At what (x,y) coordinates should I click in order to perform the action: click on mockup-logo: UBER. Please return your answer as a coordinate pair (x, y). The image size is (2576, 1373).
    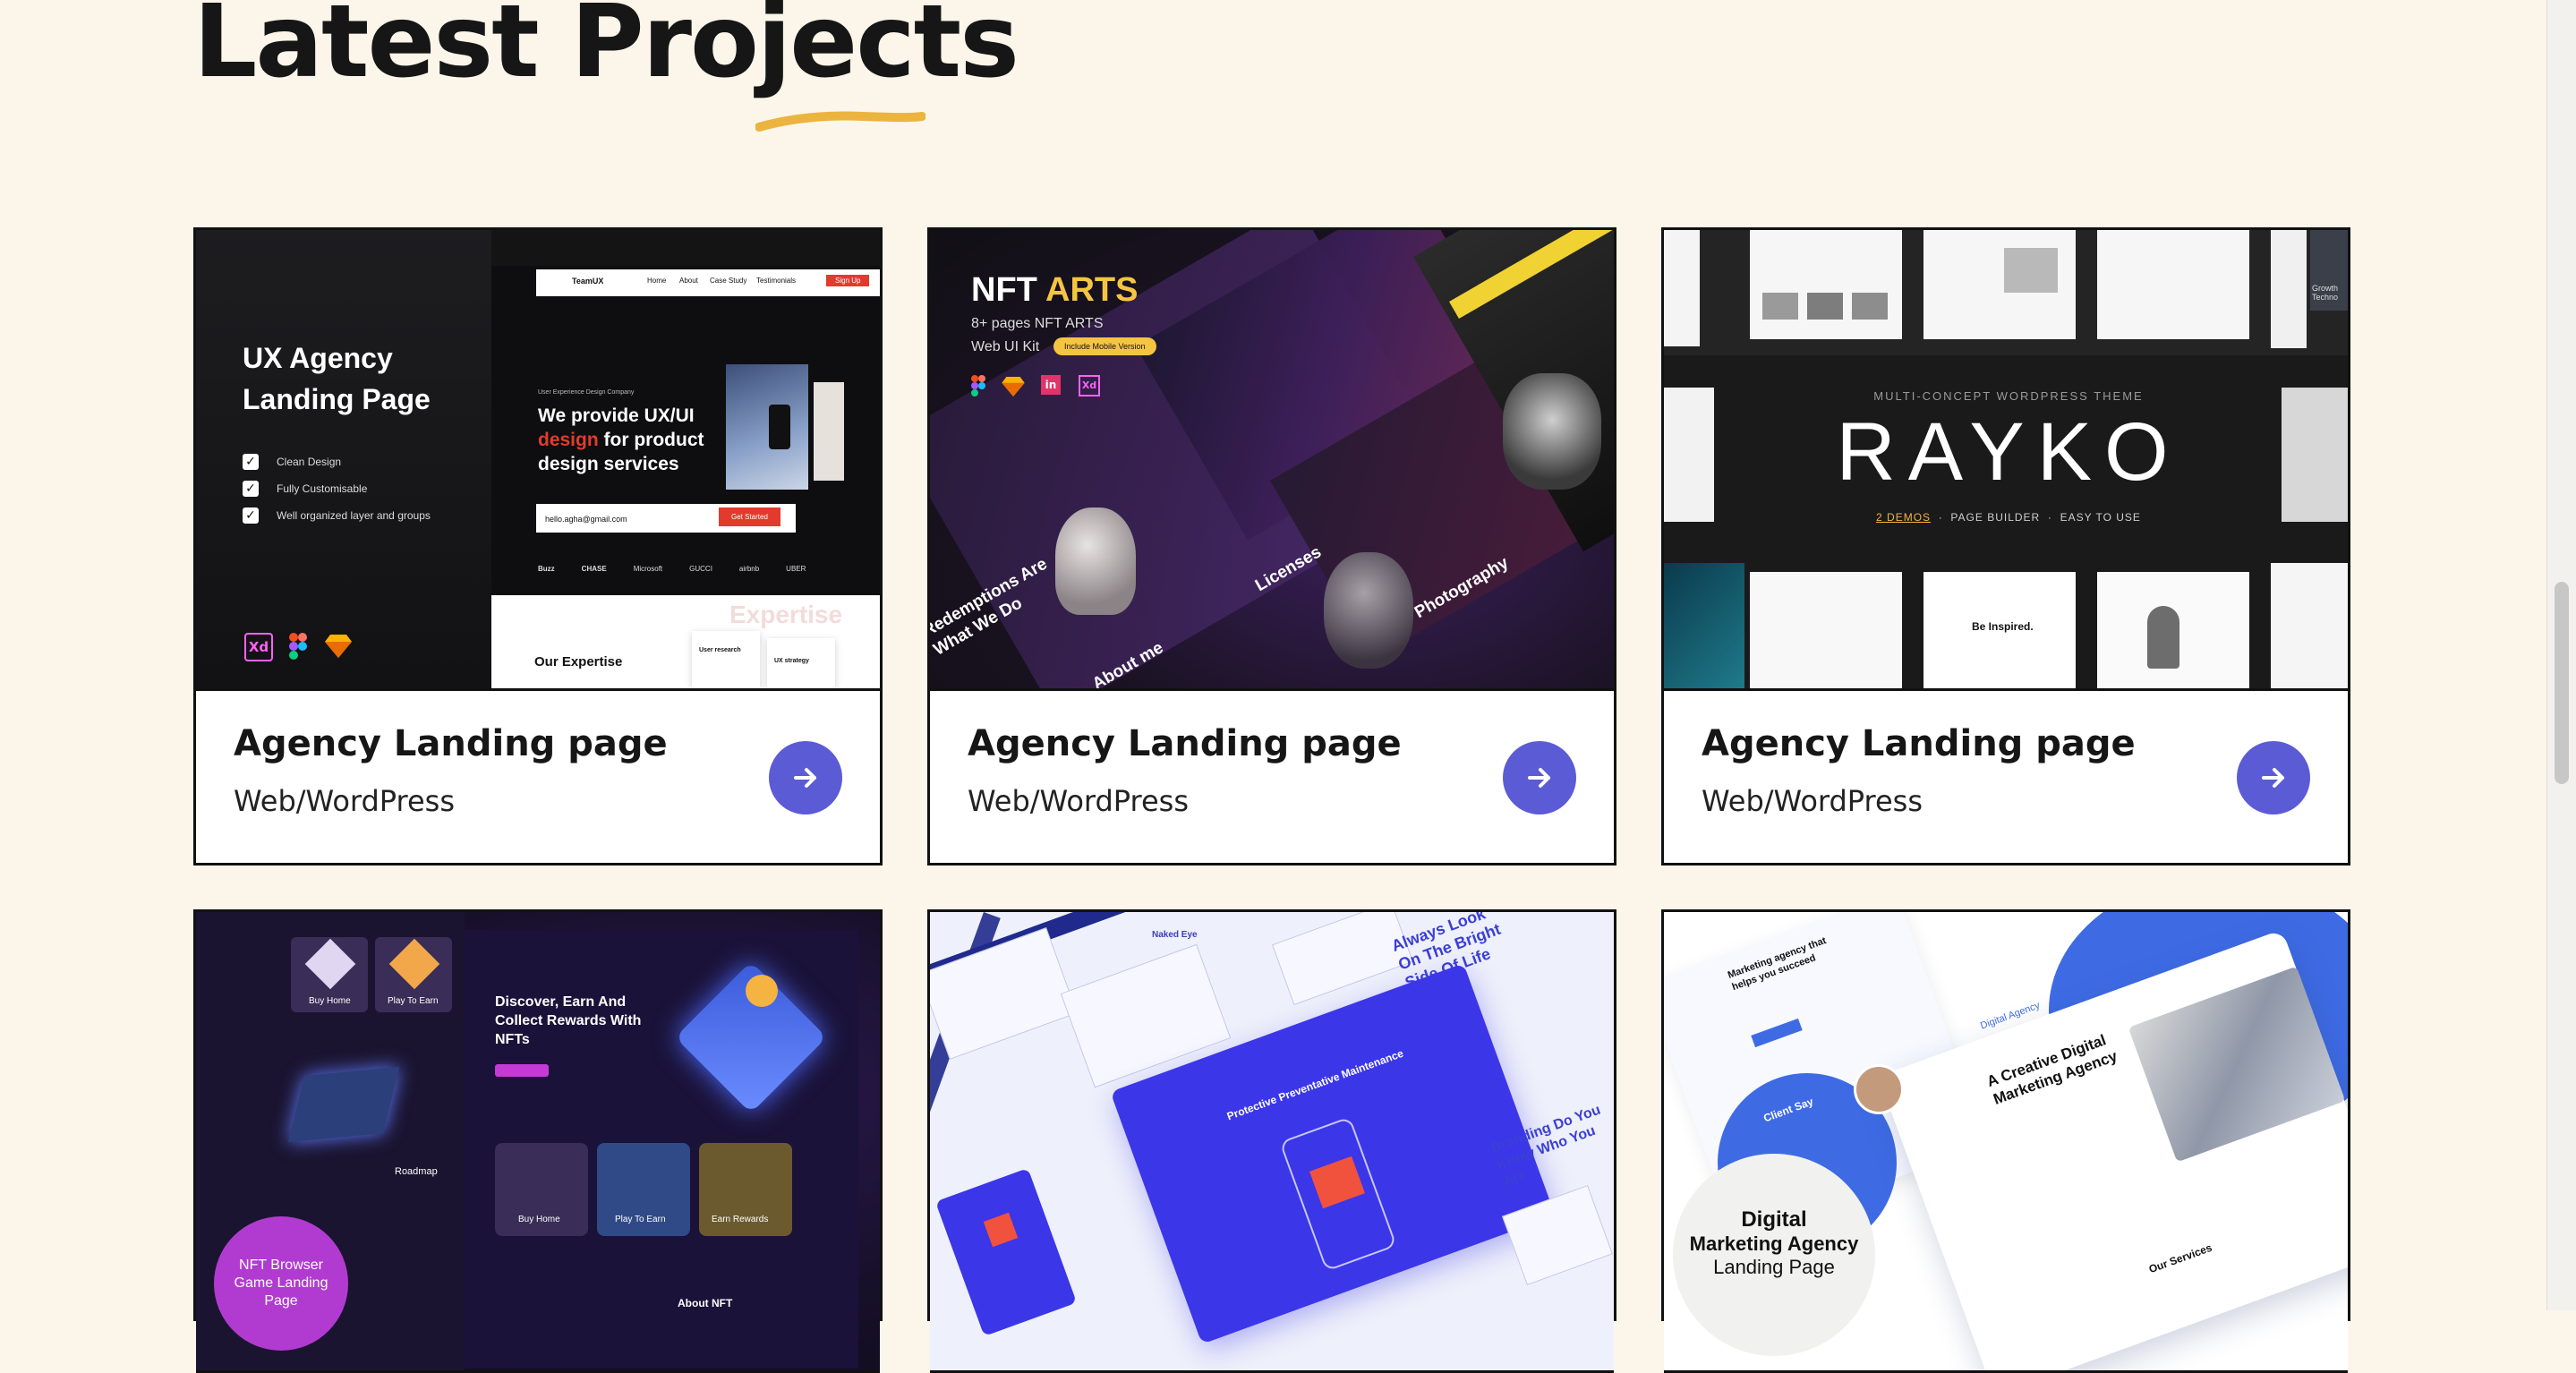
    Looking at the image, I should click on (796, 569).